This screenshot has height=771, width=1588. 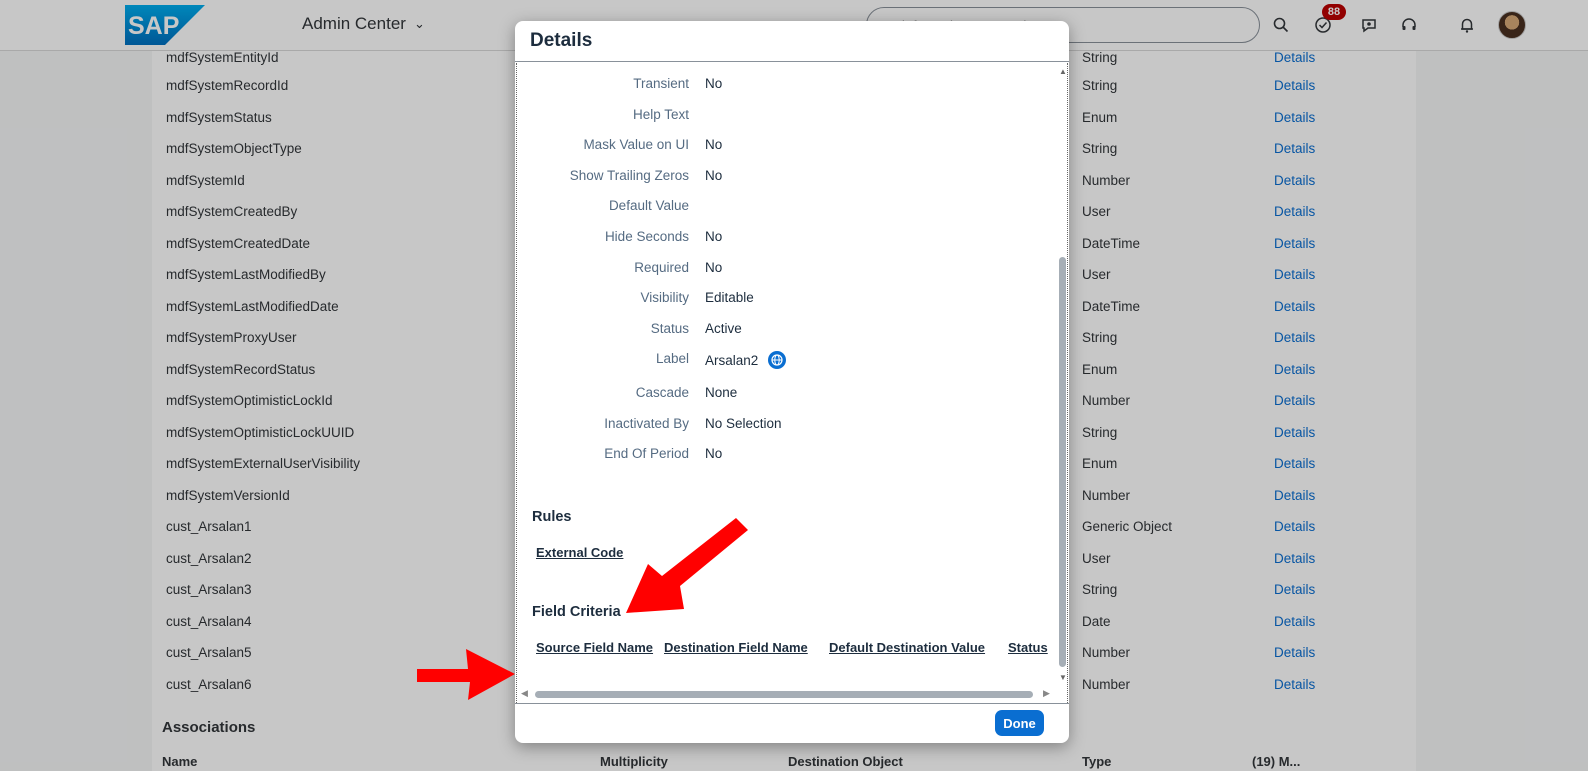 I want to click on property-label: Mask Value on UI, so click(x=636, y=145).